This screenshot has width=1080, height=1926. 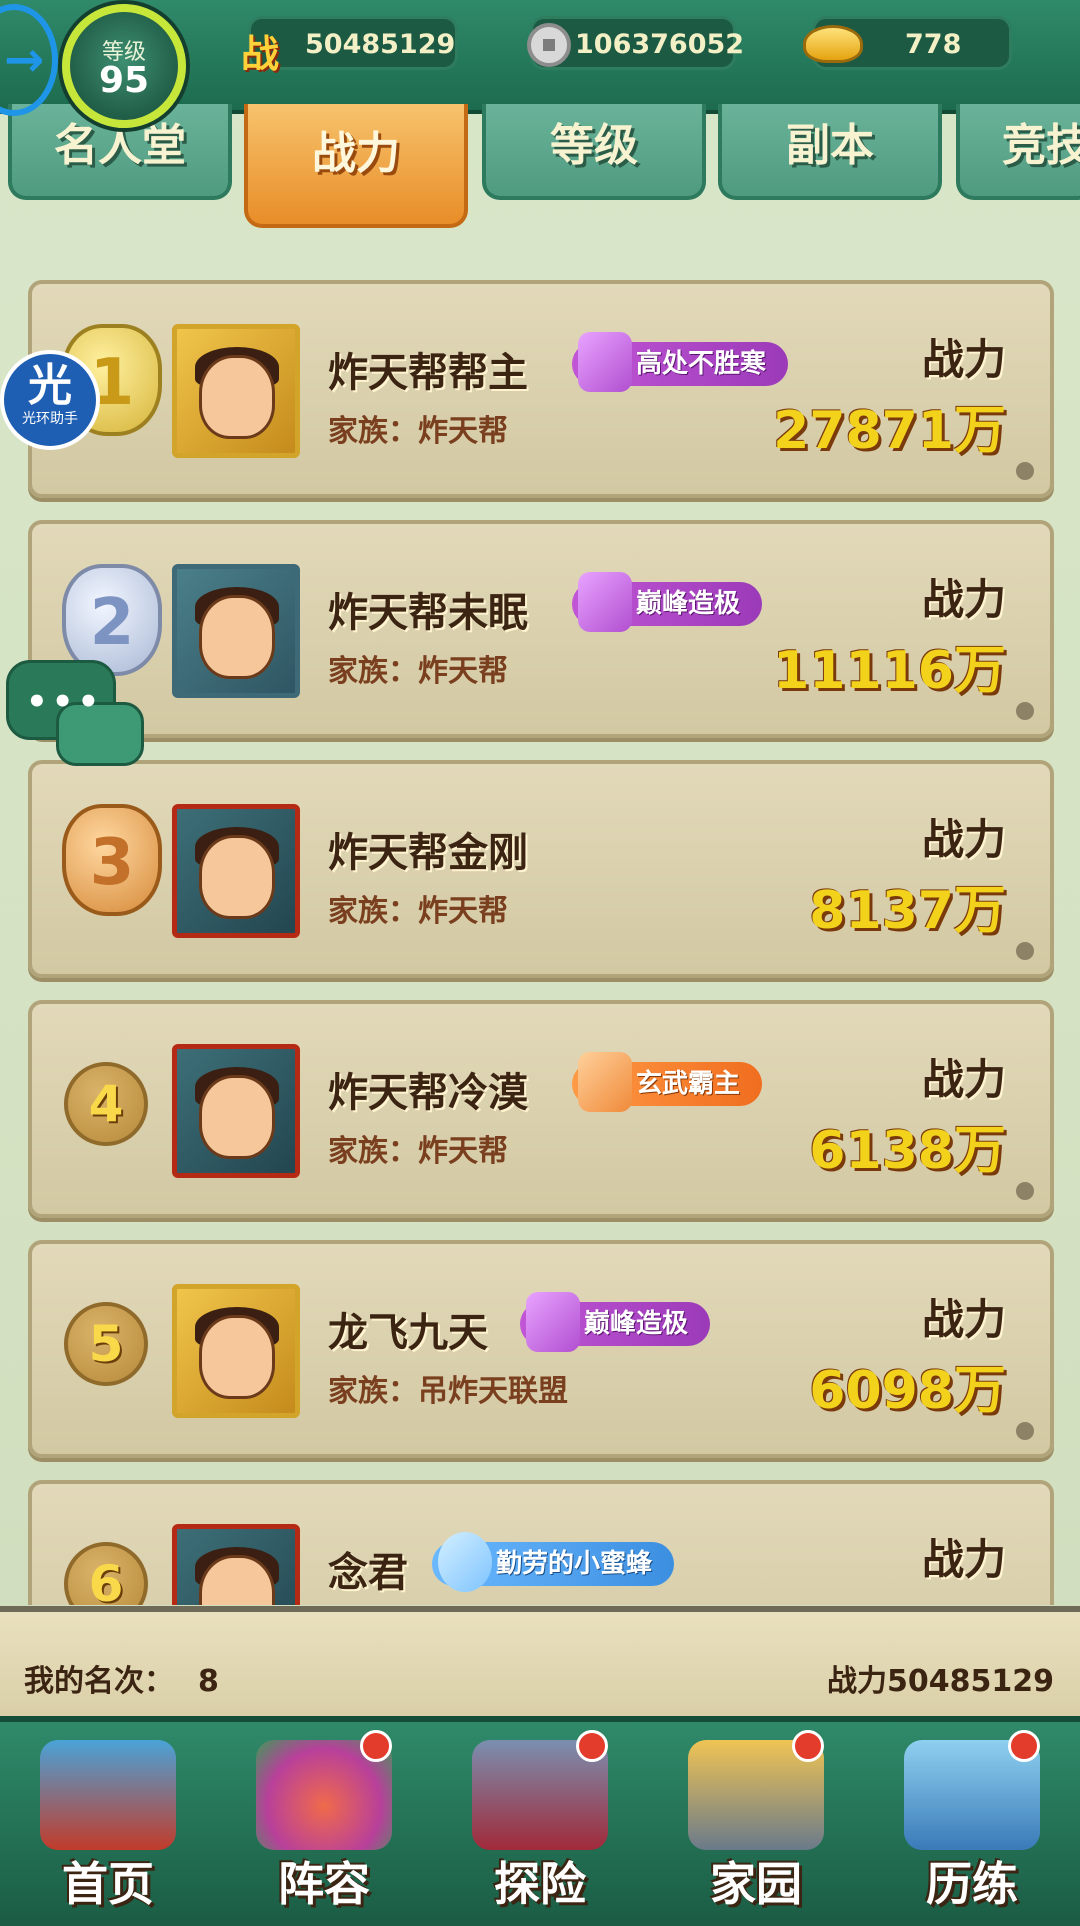 I want to click on level-value: 95, so click(x=124, y=80).